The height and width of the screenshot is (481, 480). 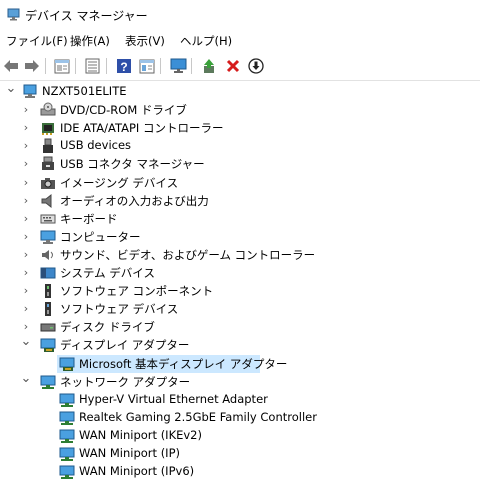 What do you see at coordinates (178, 66) in the screenshot?
I see `monitor-scan-icon` at bounding box center [178, 66].